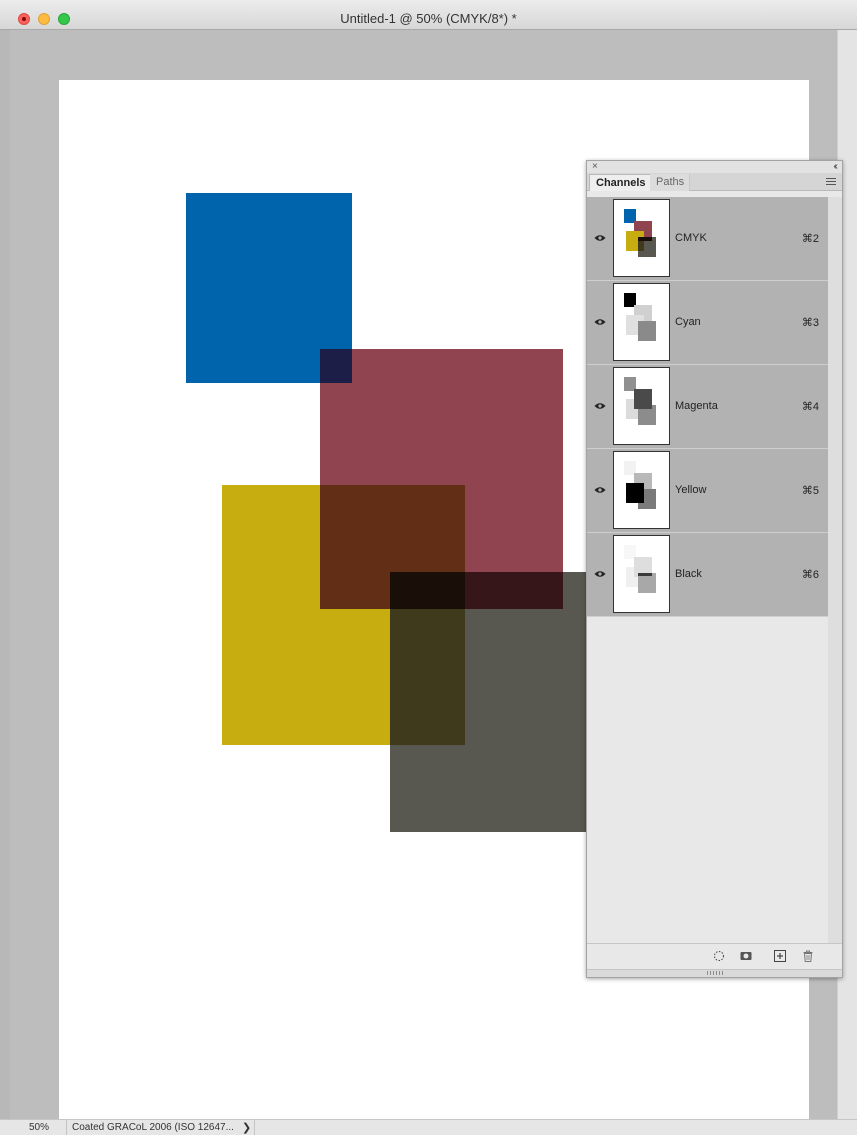 The width and height of the screenshot is (857, 1135). What do you see at coordinates (428, 18) in the screenshot?
I see `window-title: Untitled-1 @ 50% (CMYK/8*) *` at bounding box center [428, 18].